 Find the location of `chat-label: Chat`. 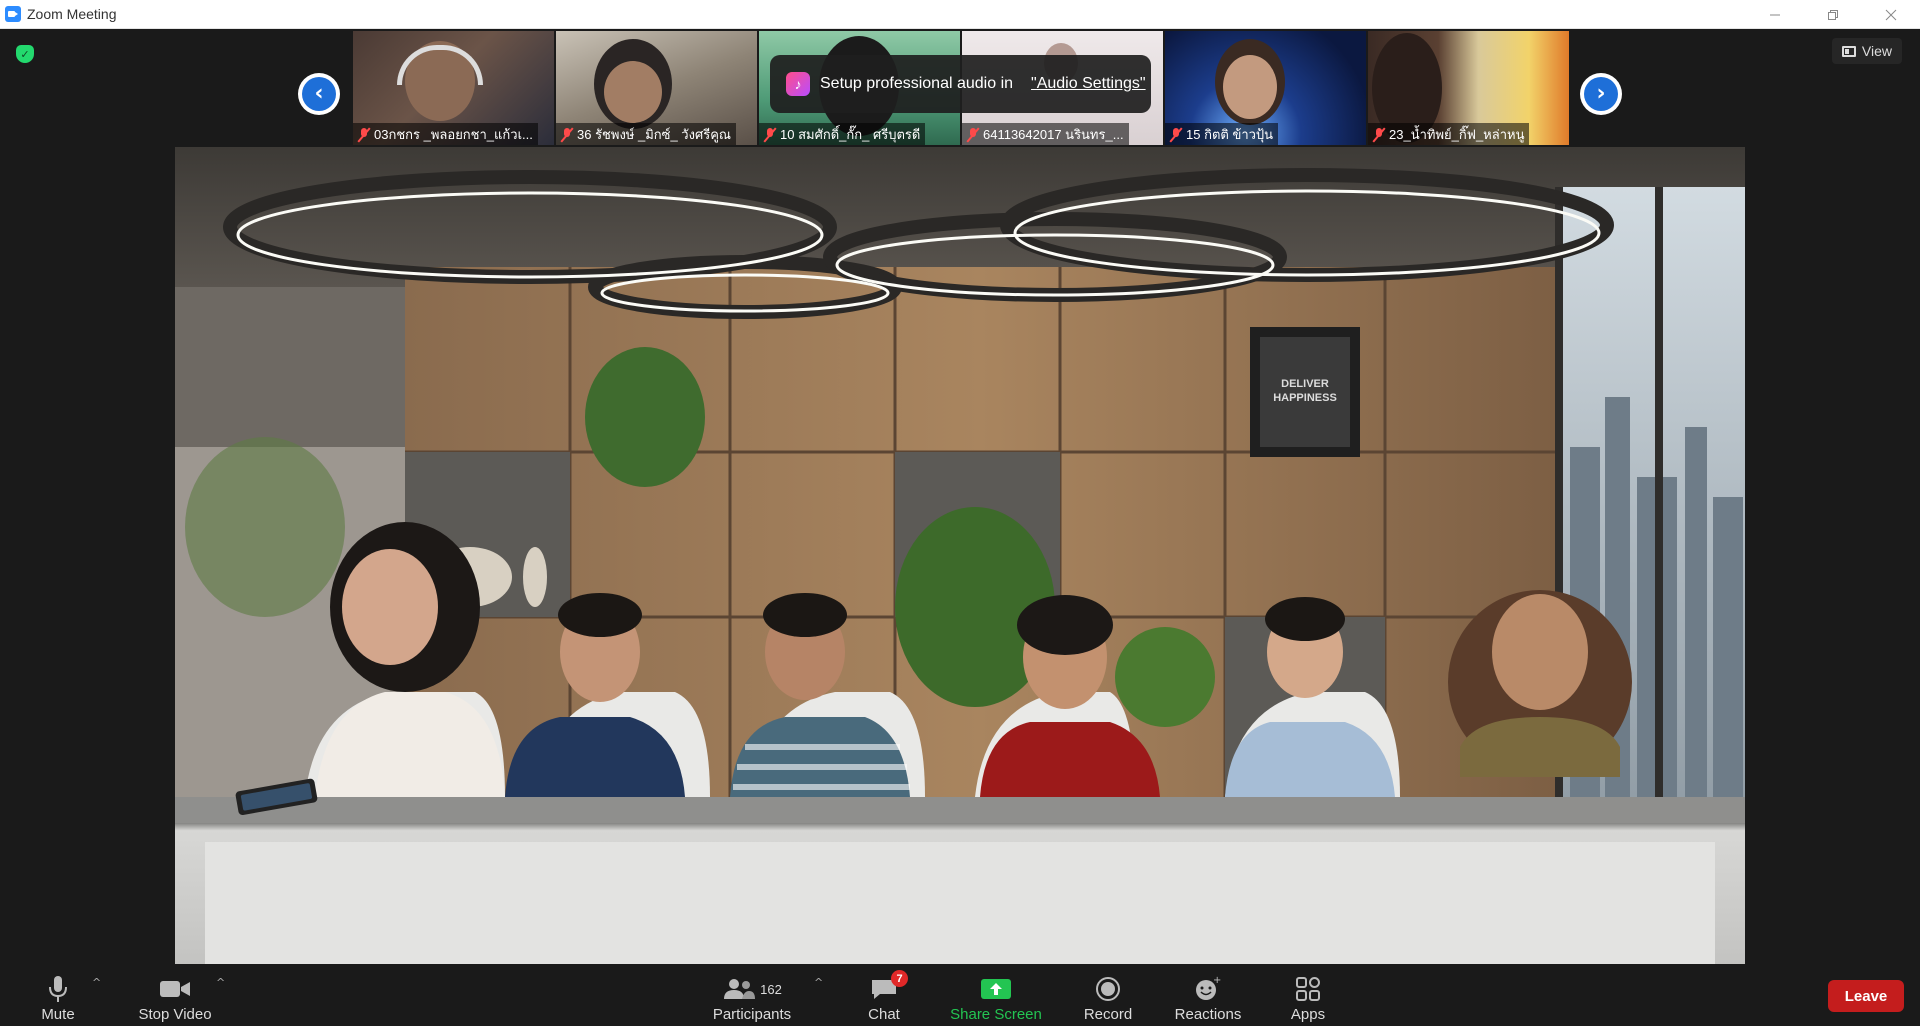

chat-label: Chat is located at coordinates (884, 1014).